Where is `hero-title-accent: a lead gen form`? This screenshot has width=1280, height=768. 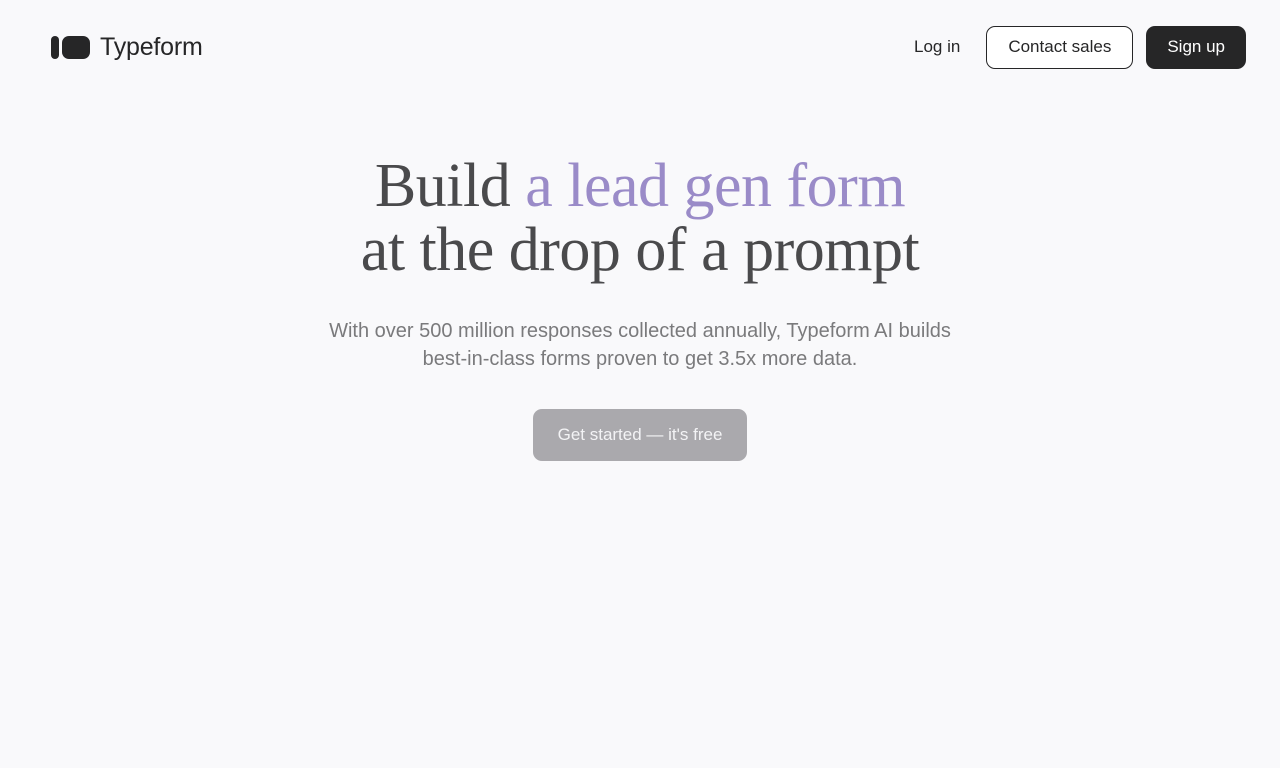
hero-title-accent: a lead gen form is located at coordinates (715, 186).